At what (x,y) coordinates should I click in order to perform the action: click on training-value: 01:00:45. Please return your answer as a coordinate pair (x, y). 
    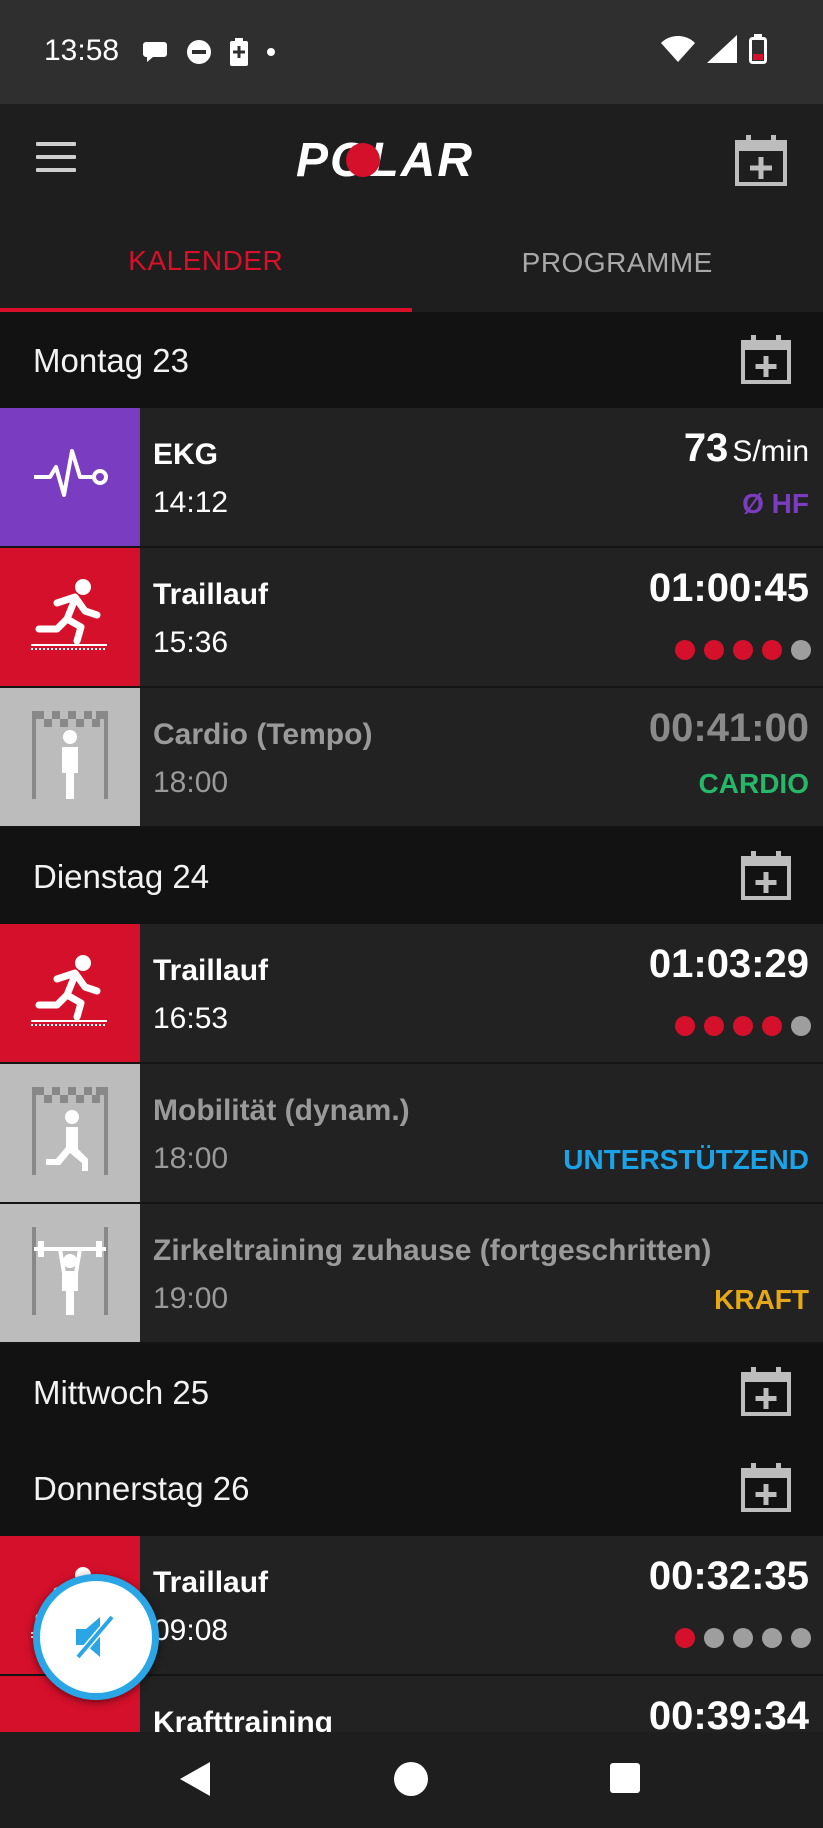
    Looking at the image, I should click on (729, 588).